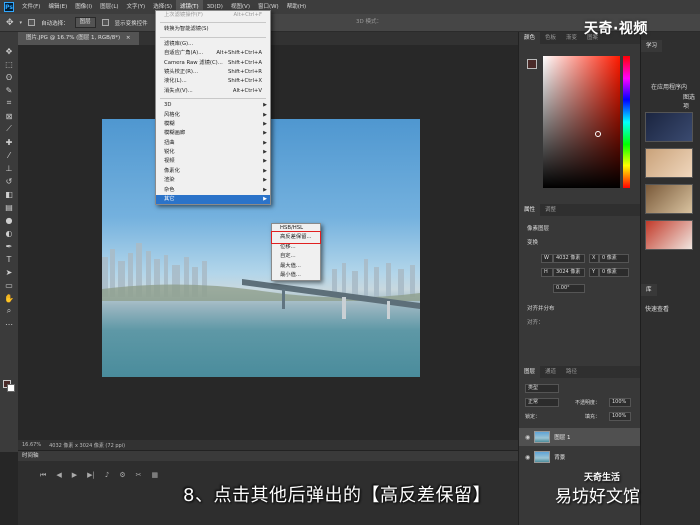 The width and height of the screenshot is (700, 525). What do you see at coordinates (532, 64) in the screenshot?
I see `current-color-swatch` at bounding box center [532, 64].